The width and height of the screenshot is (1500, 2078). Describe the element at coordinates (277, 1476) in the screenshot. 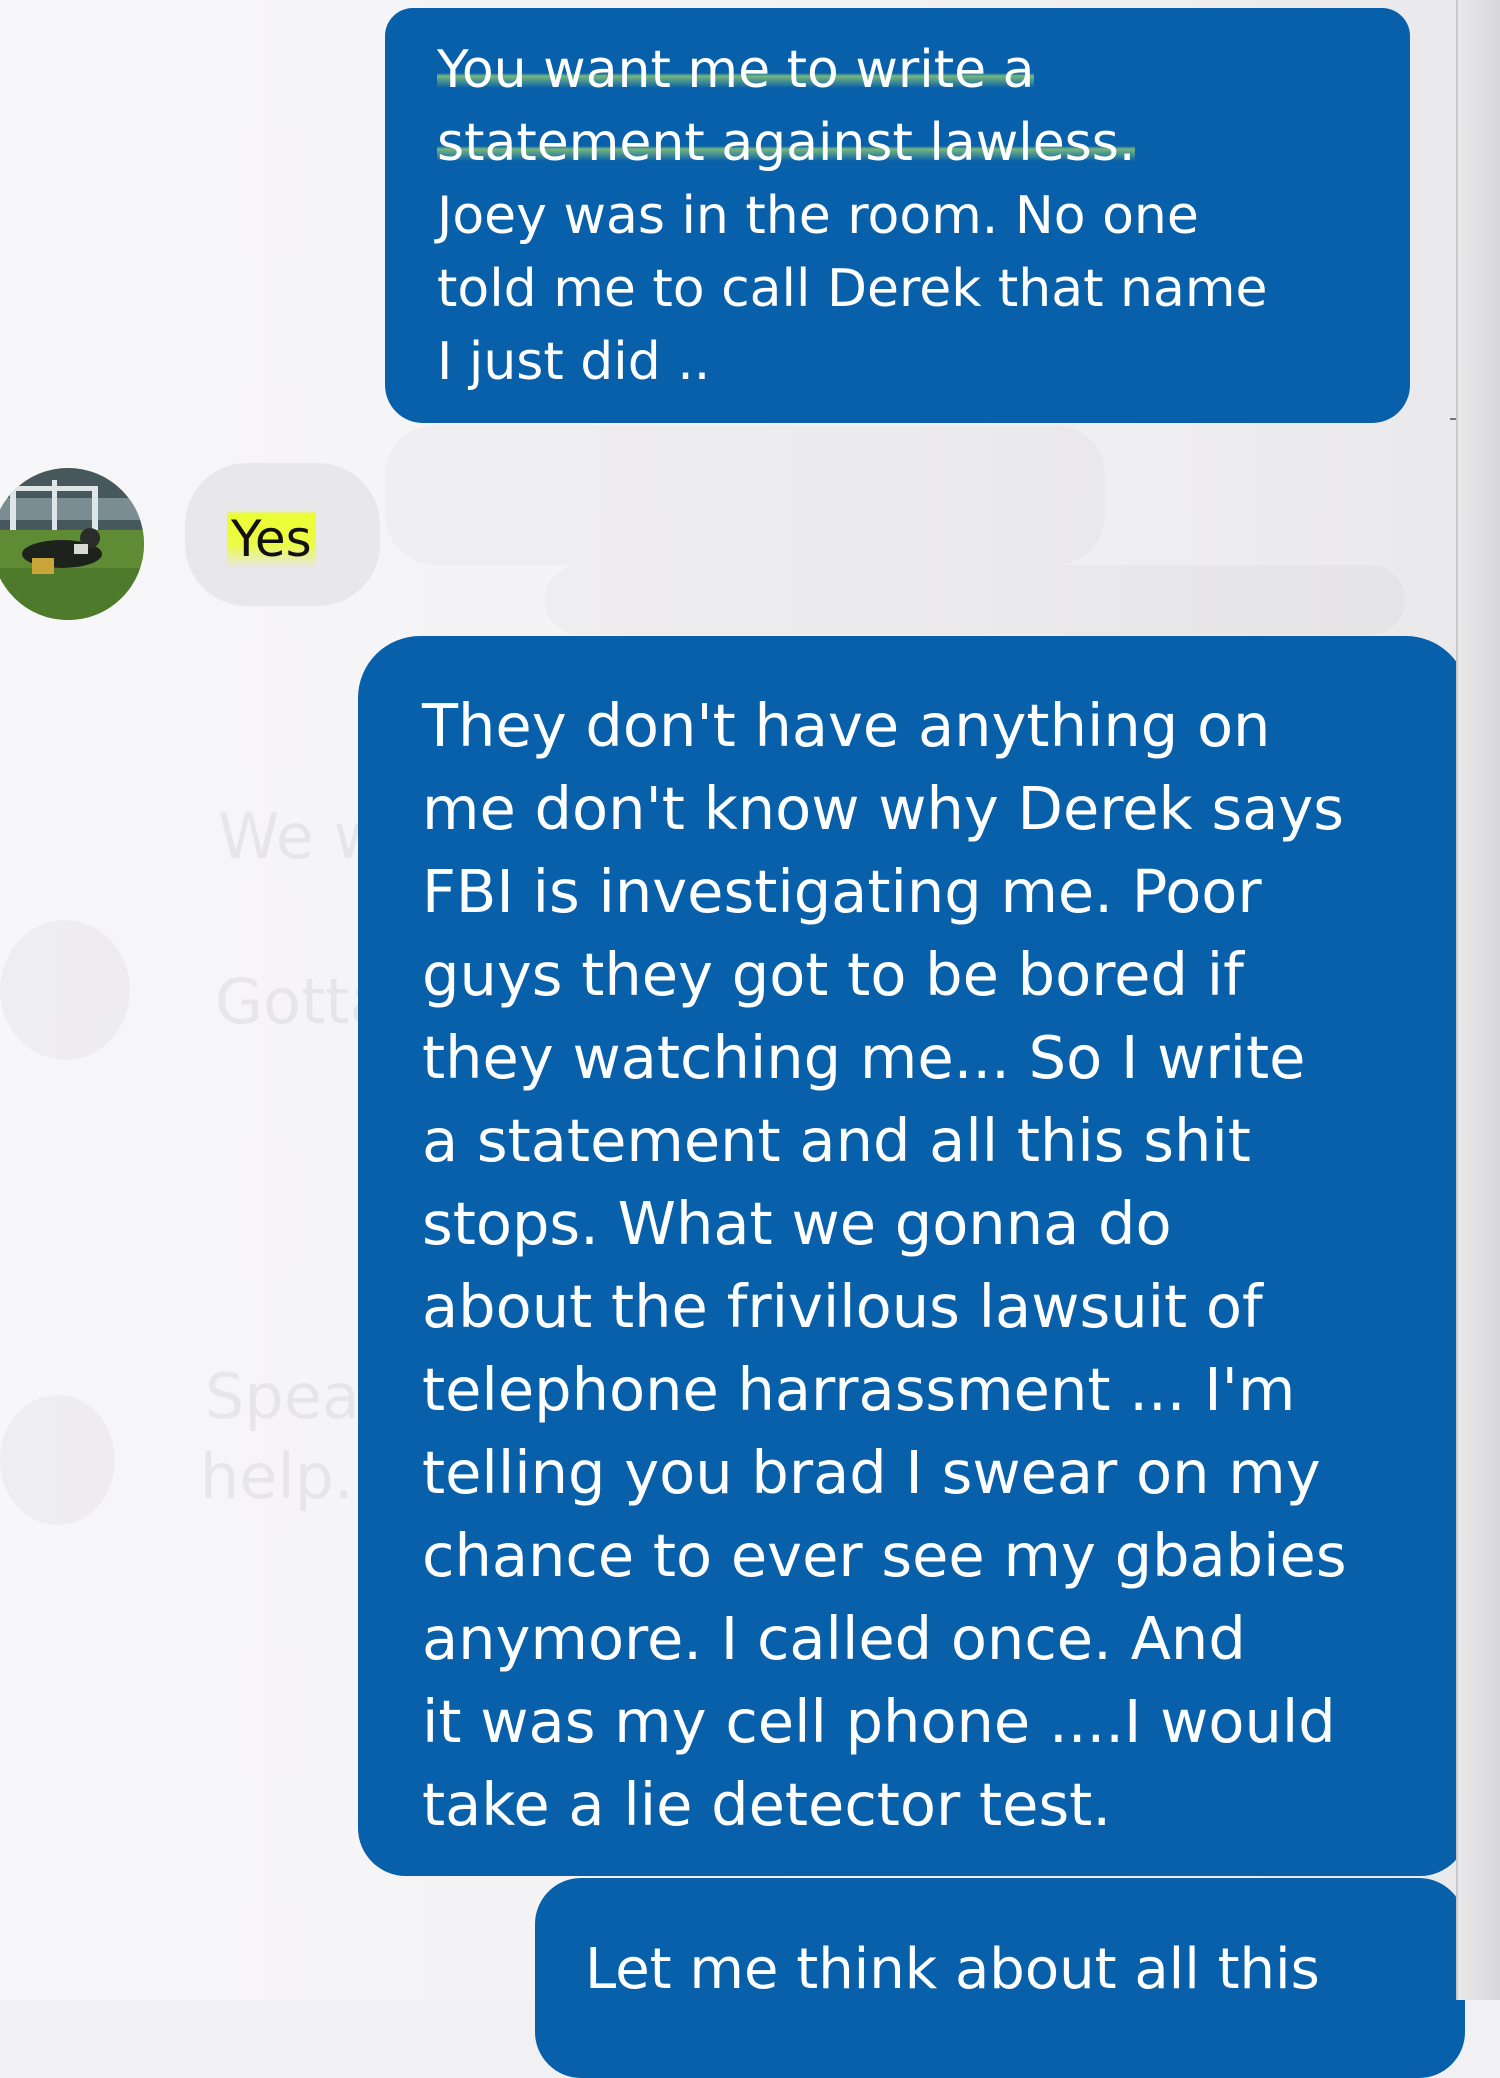

I see `show-through-text: help.` at that location.